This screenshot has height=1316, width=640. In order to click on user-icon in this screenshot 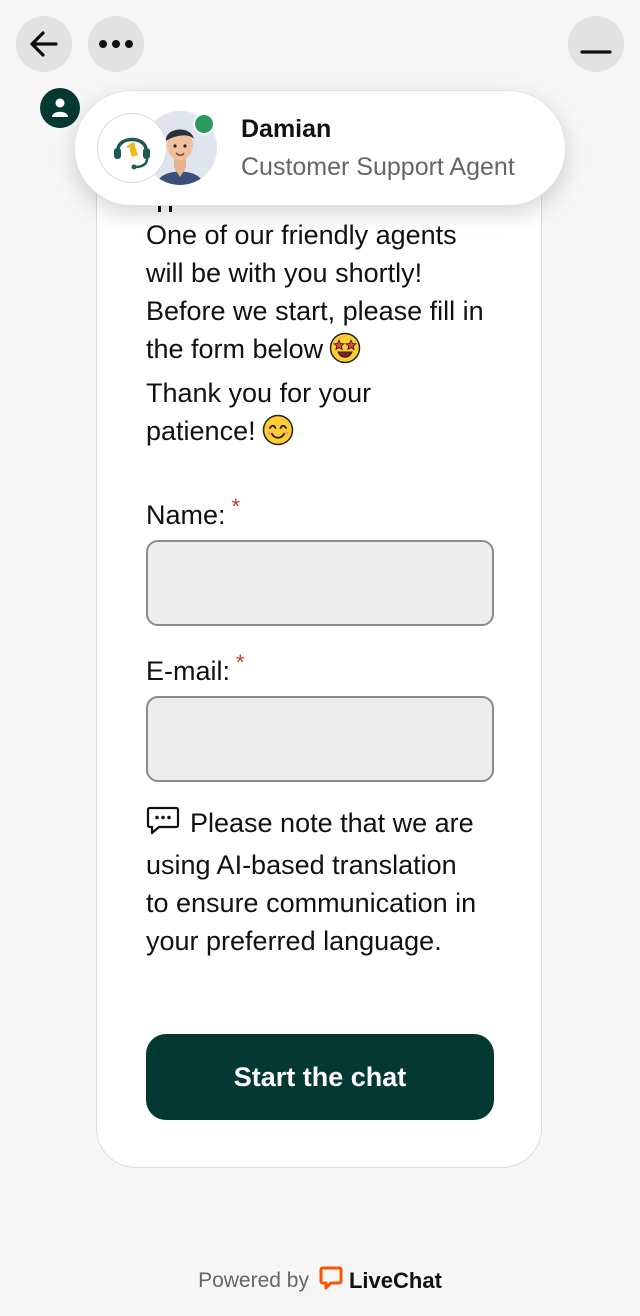, I will do `click(60, 107)`.